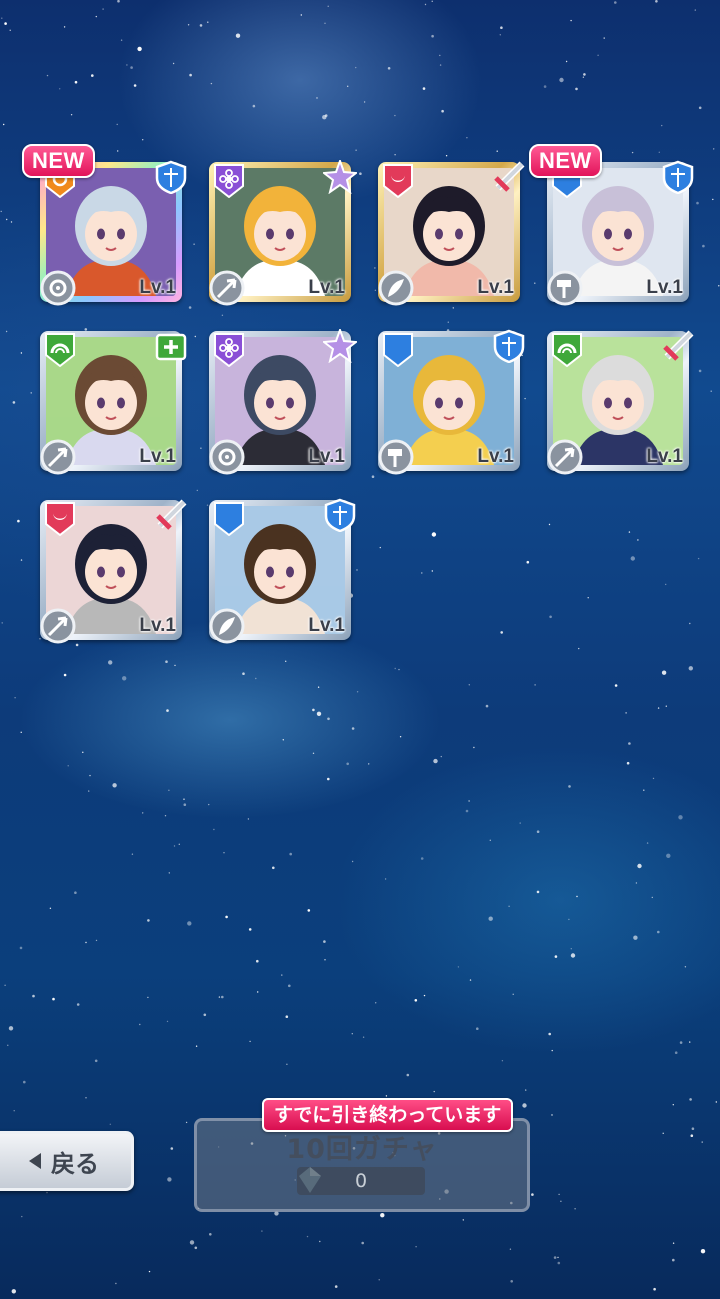 This screenshot has height=1299, width=720. I want to click on ten-pull-gacha-button: 10回ガチャ 0, so click(362, 1165).